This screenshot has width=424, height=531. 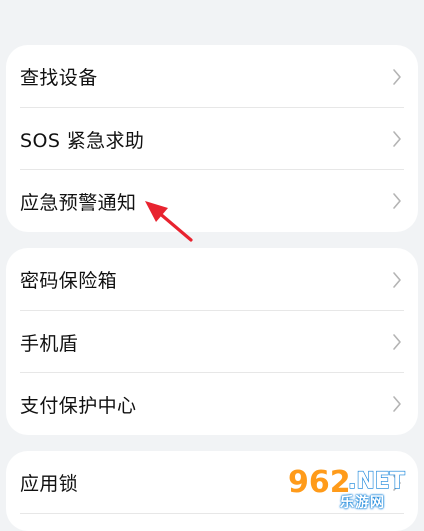 What do you see at coordinates (59, 78) in the screenshot?
I see `find-device-label: 查找设备` at bounding box center [59, 78].